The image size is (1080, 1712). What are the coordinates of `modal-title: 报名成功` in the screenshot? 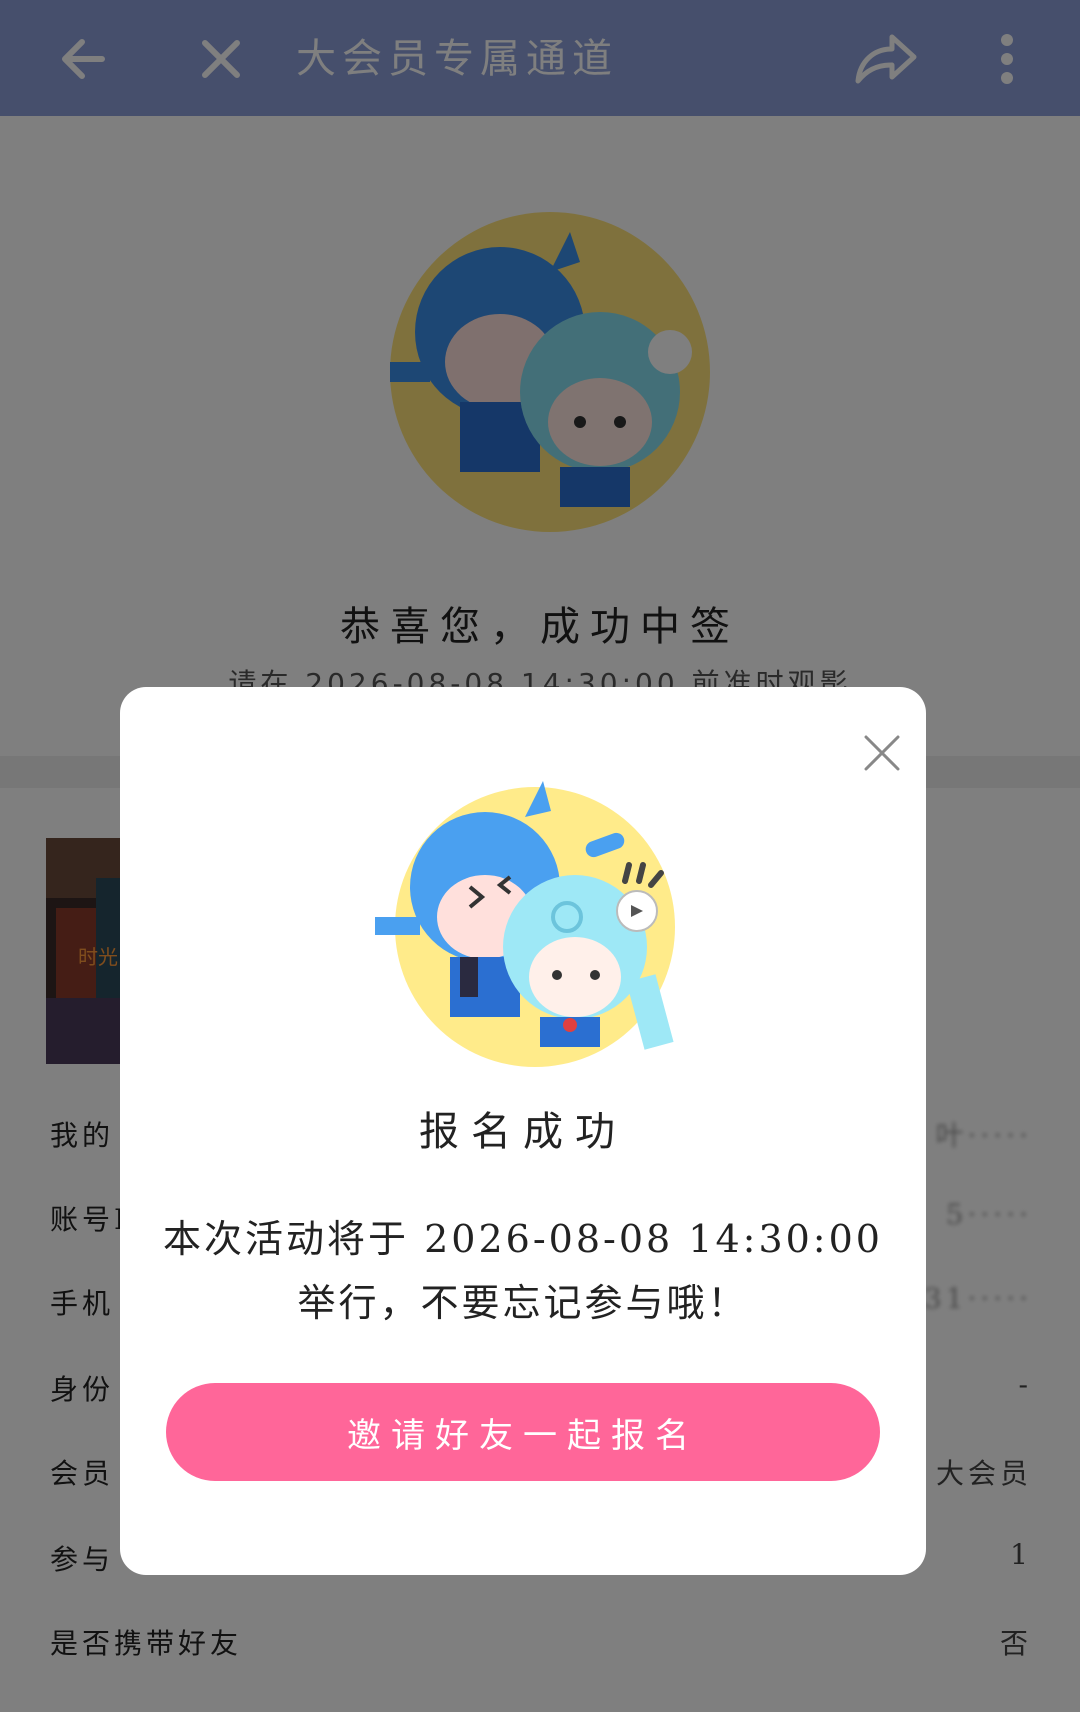 It's located at (523, 1132).